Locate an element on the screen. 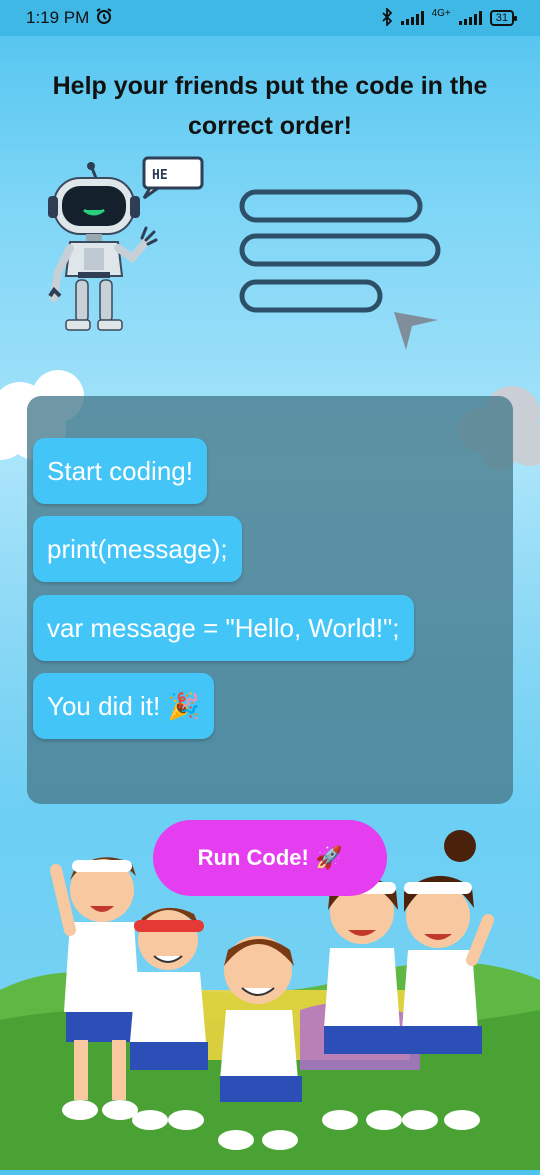 This screenshot has width=540, height=1175. run-code-label: Run Code! 🚀 is located at coordinates (270, 857).